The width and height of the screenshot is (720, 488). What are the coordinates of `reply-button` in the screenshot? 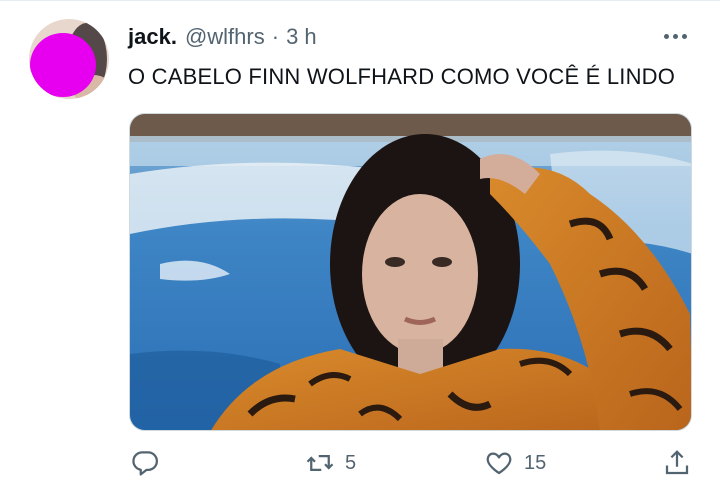 It's located at (145, 463).